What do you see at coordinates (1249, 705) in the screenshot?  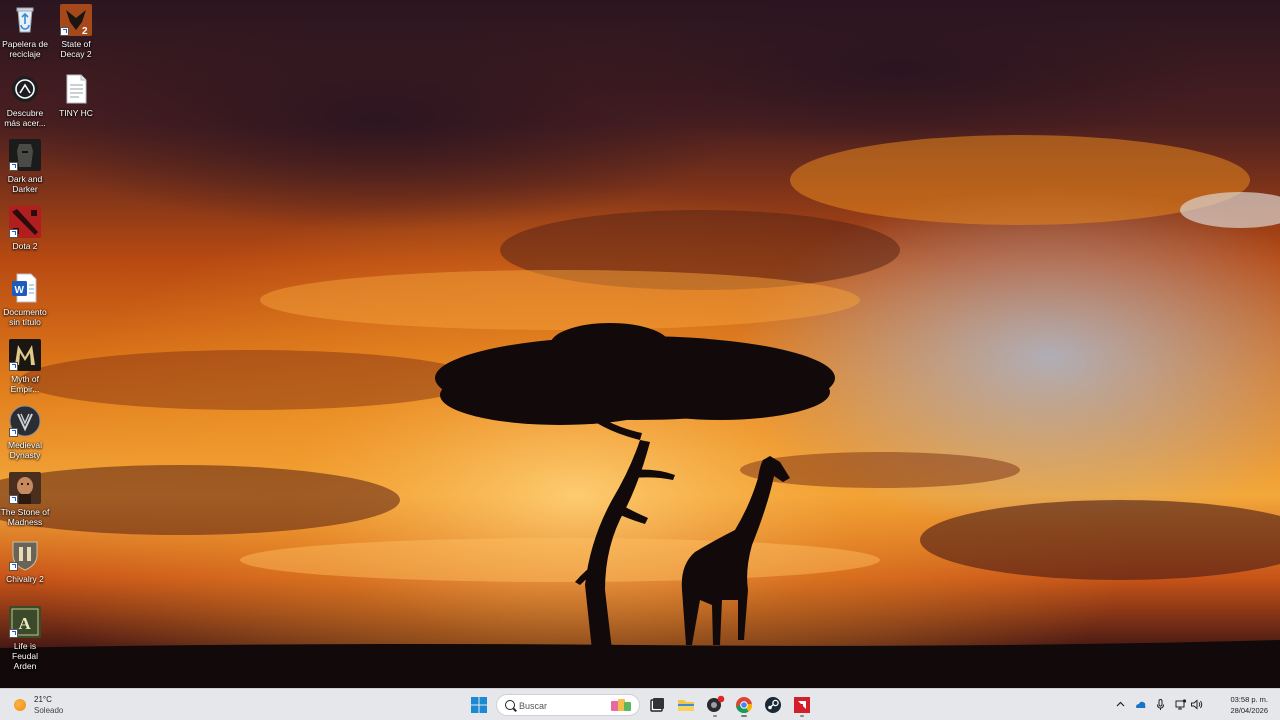 I see `taskbar-clock: 03:58 p. m. 28/04/2026` at bounding box center [1249, 705].